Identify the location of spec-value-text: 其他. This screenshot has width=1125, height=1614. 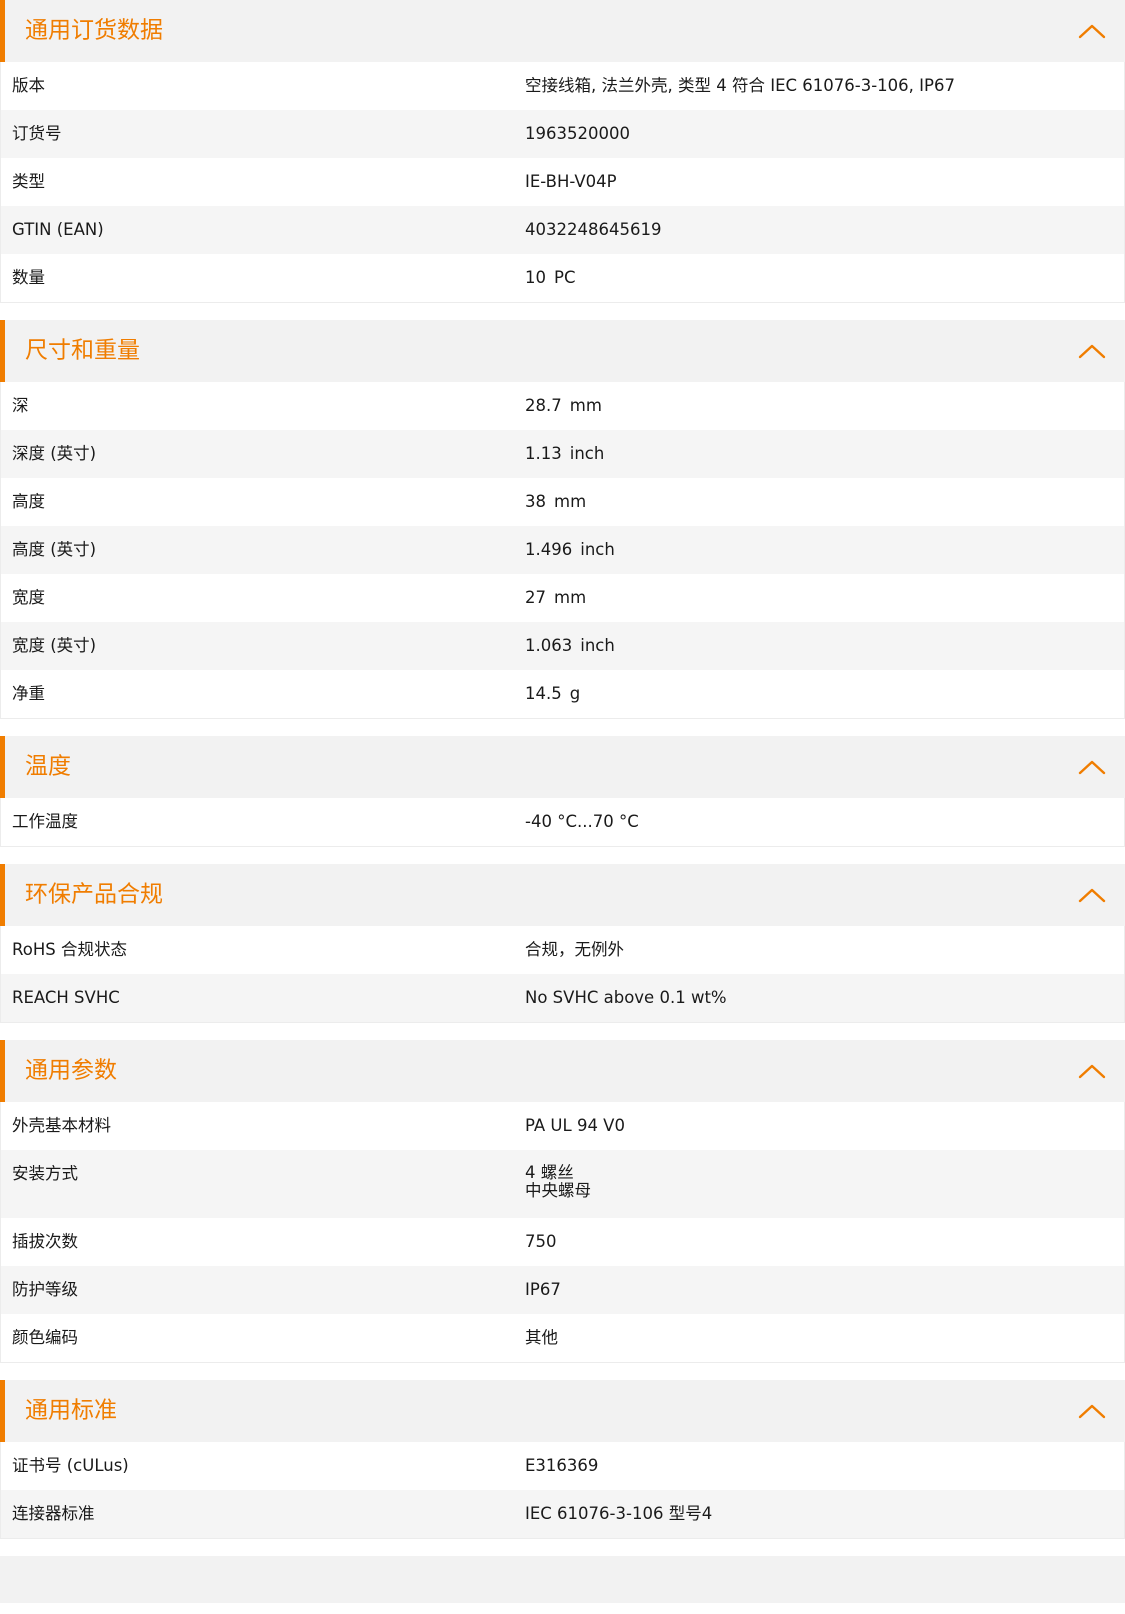
(541, 1338).